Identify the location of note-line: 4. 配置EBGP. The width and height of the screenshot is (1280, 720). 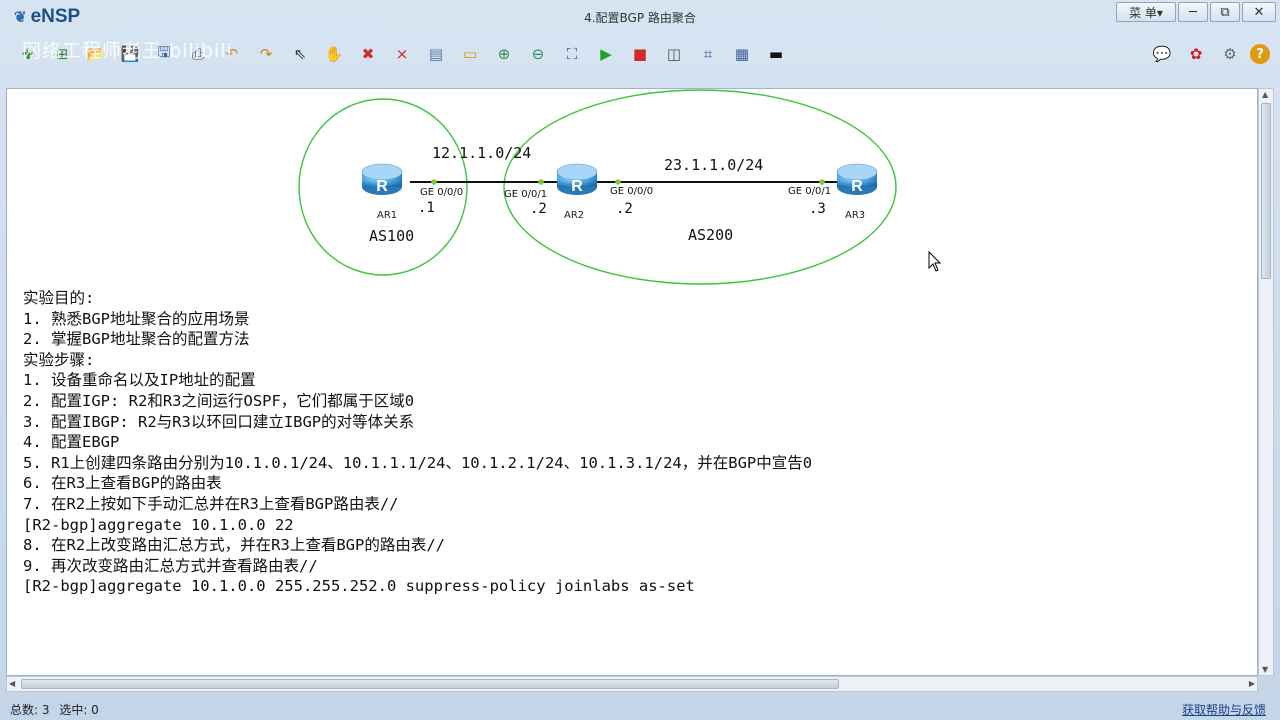
(71, 442).